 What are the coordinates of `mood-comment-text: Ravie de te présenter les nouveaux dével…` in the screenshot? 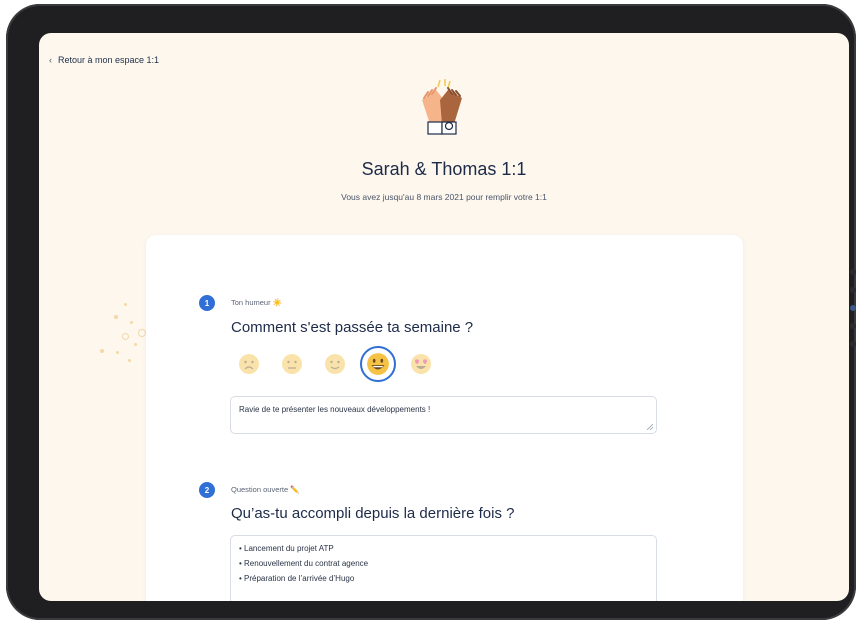 It's located at (335, 409).